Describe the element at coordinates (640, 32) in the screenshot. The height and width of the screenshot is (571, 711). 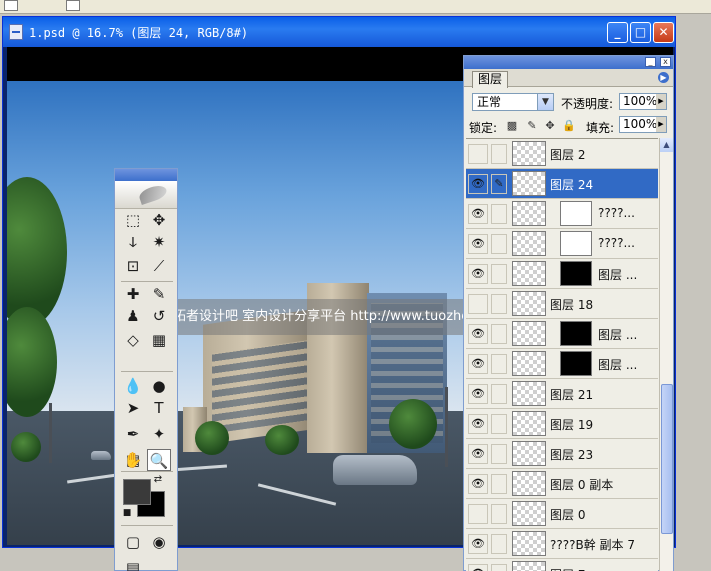
I see `maximize-button: □` at that location.